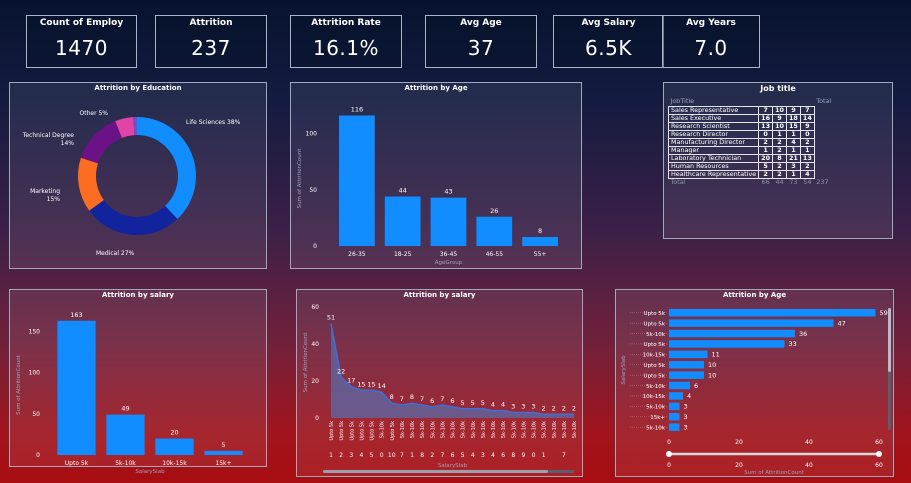  Describe the element at coordinates (362, 431) in the screenshot. I see `x-tick-label: Upto 5k` at that location.